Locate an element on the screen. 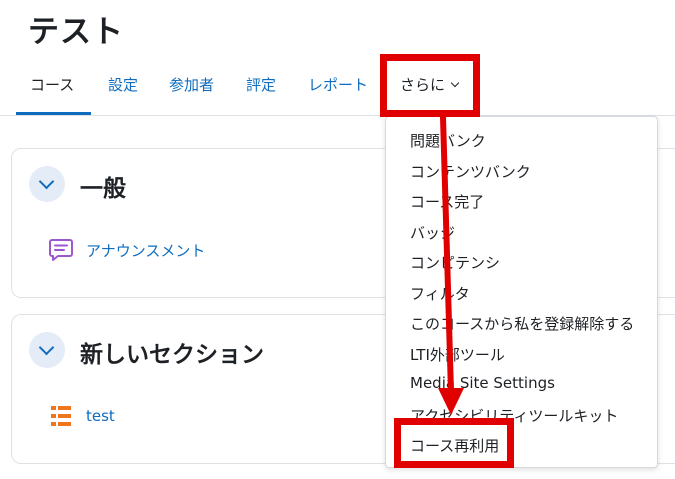 The image size is (675, 479). menu-item-badges: バッジ is located at coordinates (432, 232).